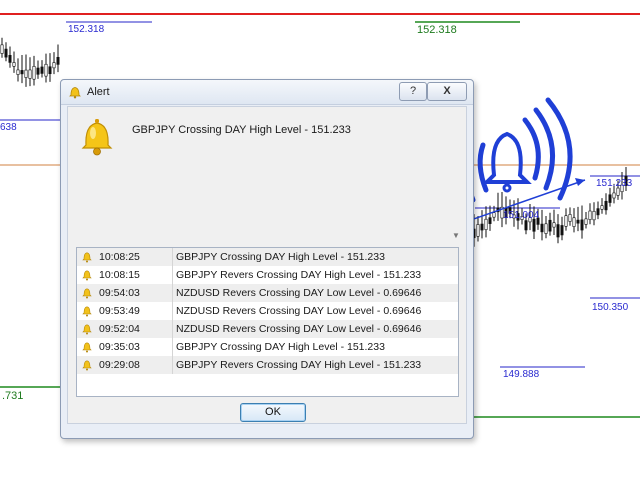 The height and width of the screenshot is (480, 640). I want to click on price-label-left-top: 152.318, so click(86, 29).